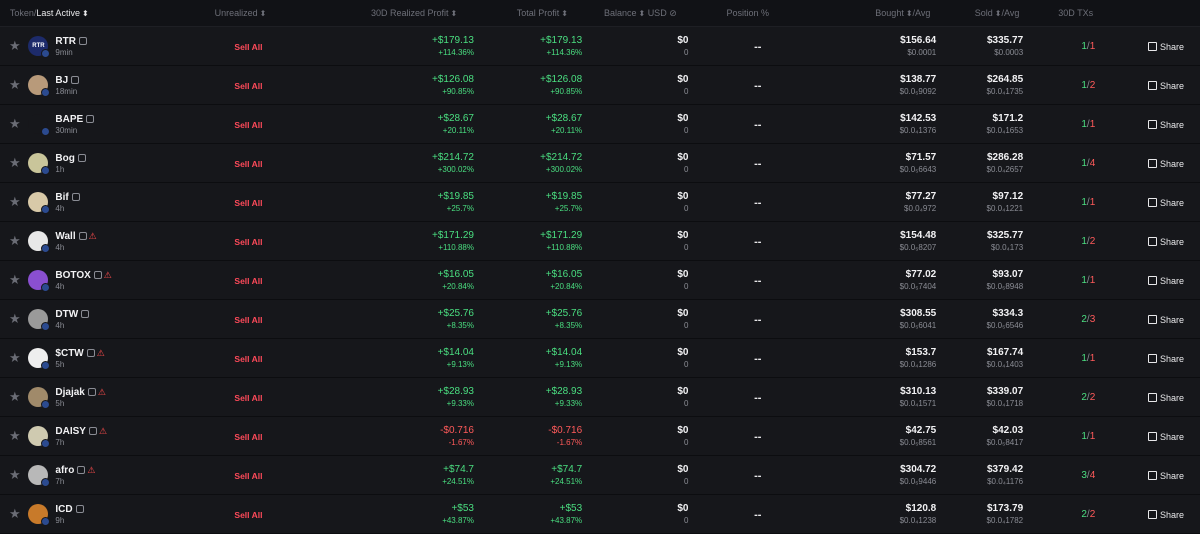 The height and width of the screenshot is (534, 1200). What do you see at coordinates (58, 13) in the screenshot?
I see `header-last-active-label: Last Active` at bounding box center [58, 13].